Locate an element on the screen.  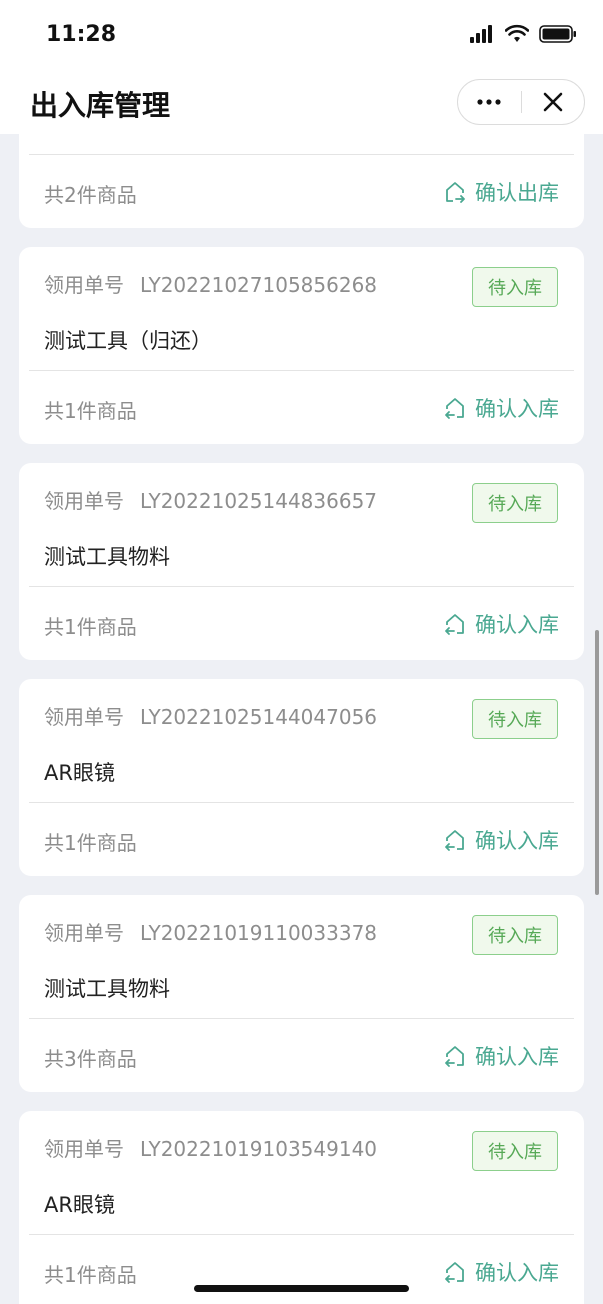
status-bar: 11:28 is located at coordinates (301, 35).